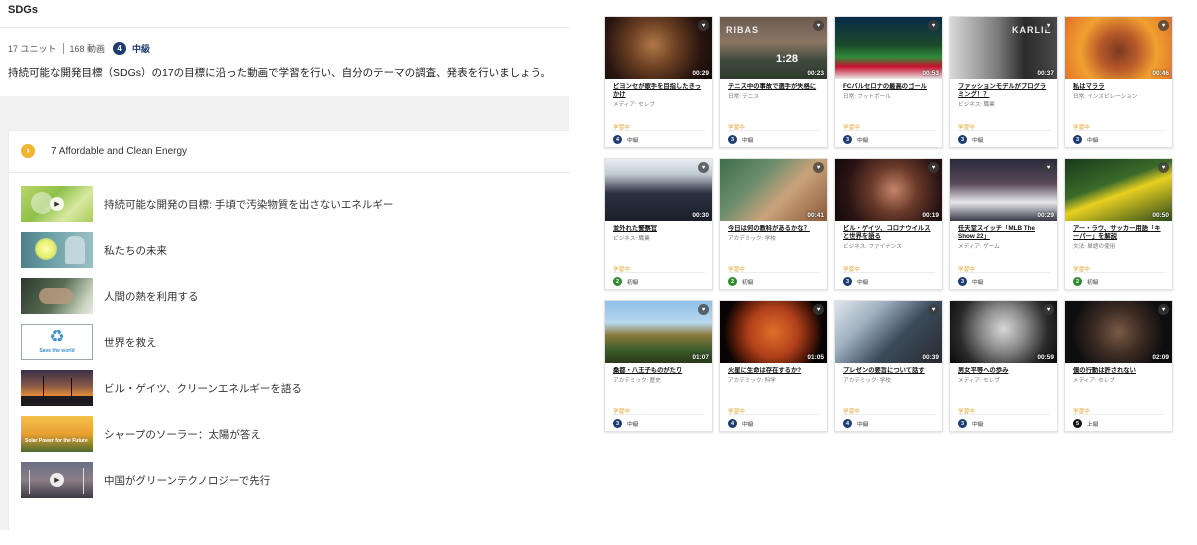 The image size is (1197, 545). Describe the element at coordinates (867, 381) in the screenshot. I see `video-category: アカデミック: 学校` at that location.